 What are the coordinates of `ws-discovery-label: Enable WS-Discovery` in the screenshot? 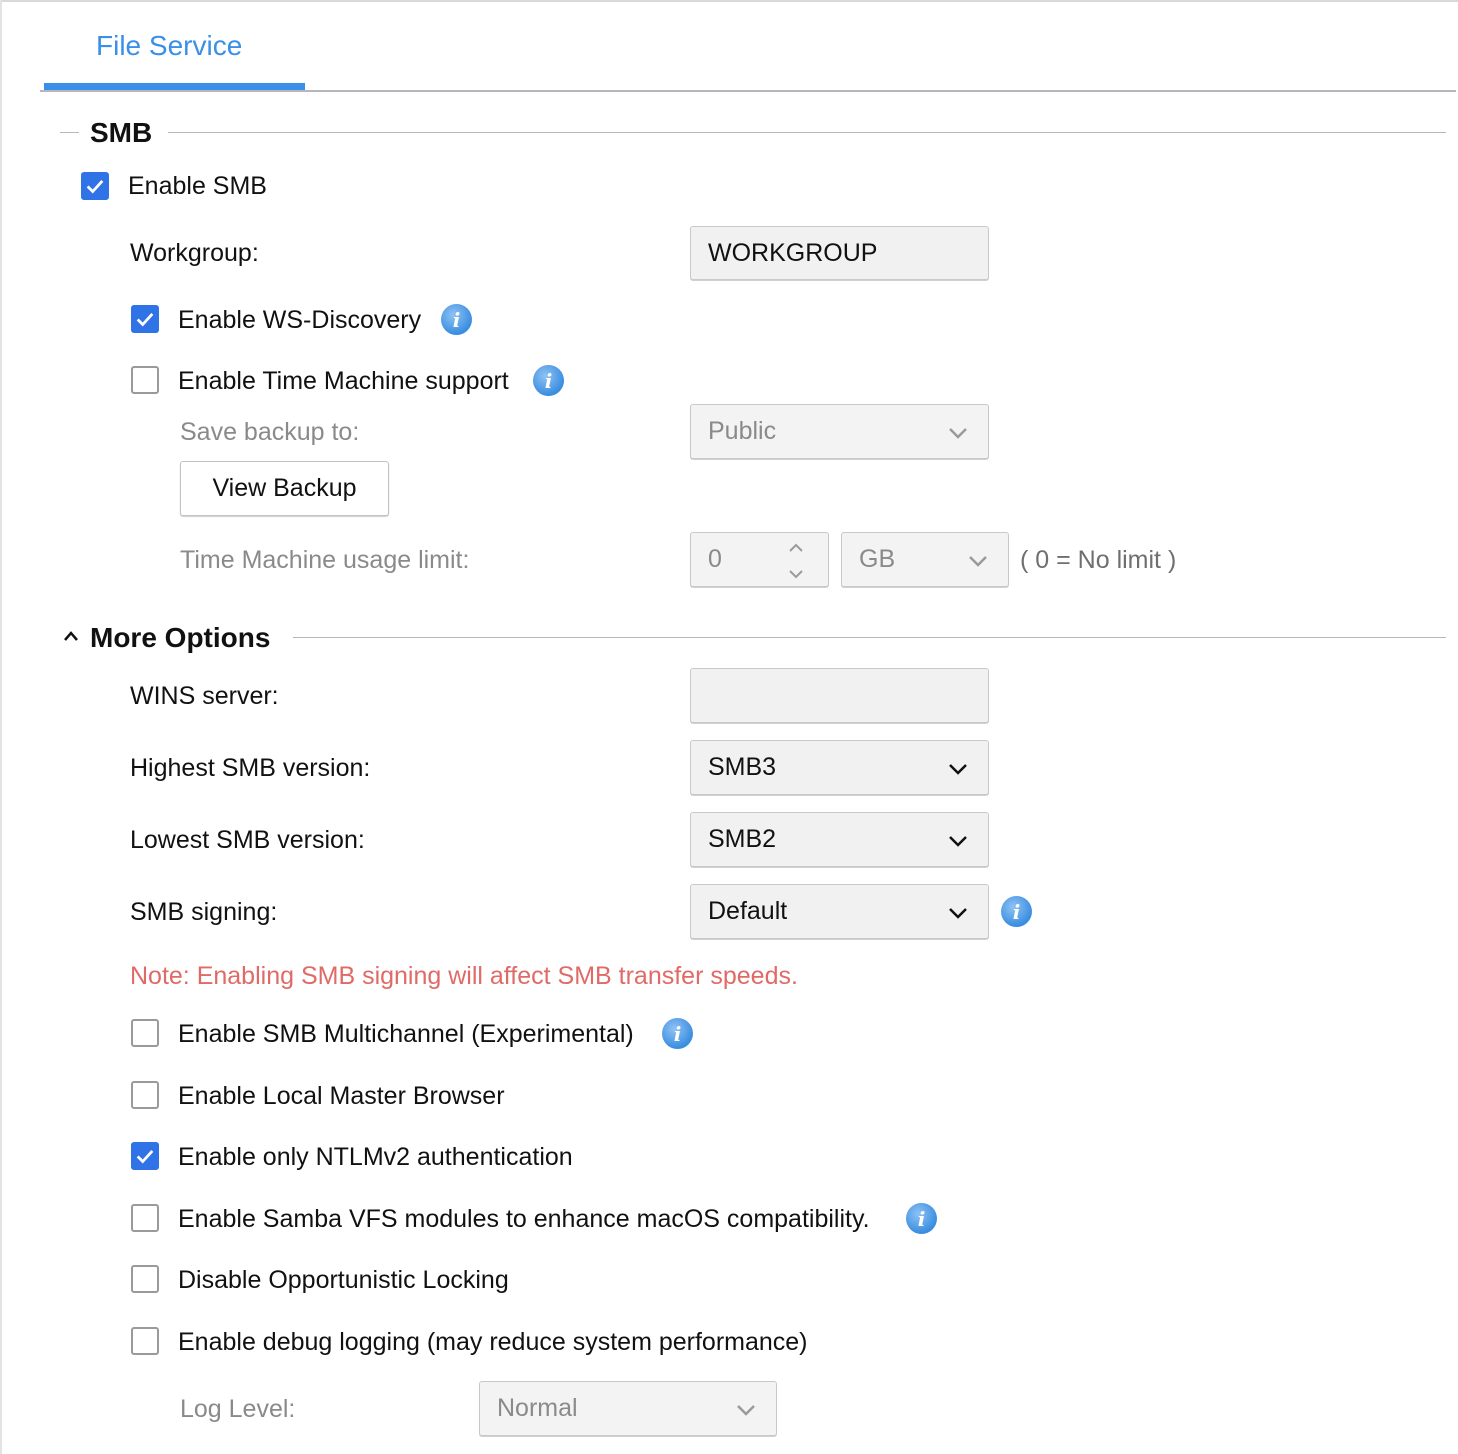 It's located at (300, 320).